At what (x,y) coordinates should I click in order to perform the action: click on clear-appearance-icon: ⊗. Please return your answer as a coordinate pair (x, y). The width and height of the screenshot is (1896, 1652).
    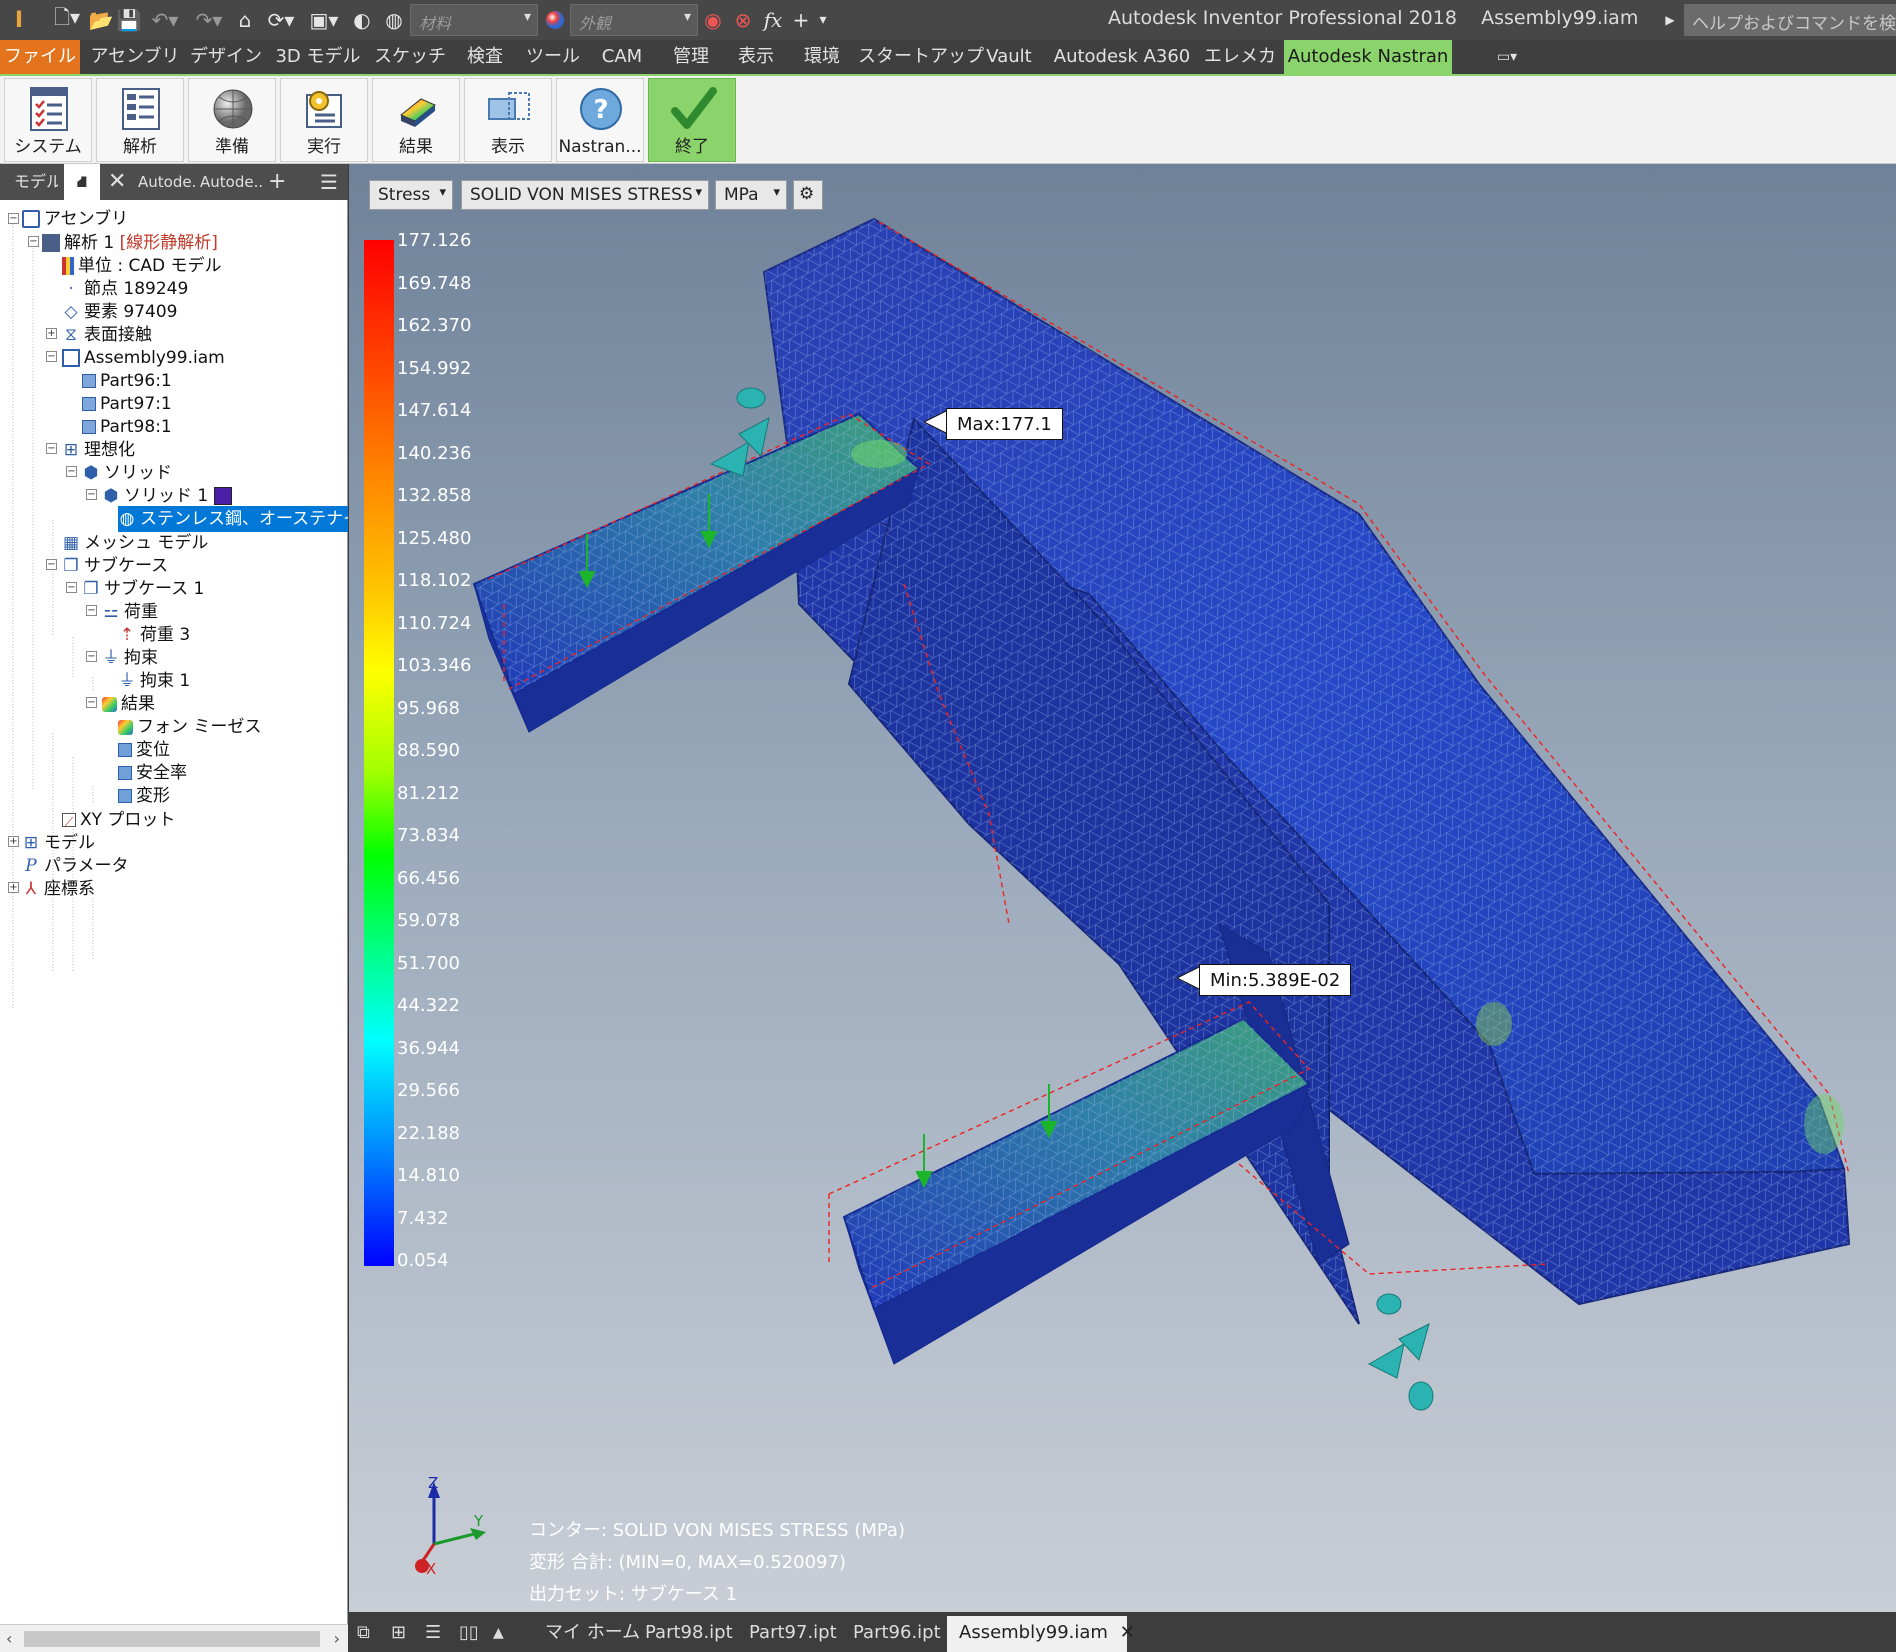
    Looking at the image, I should click on (743, 20).